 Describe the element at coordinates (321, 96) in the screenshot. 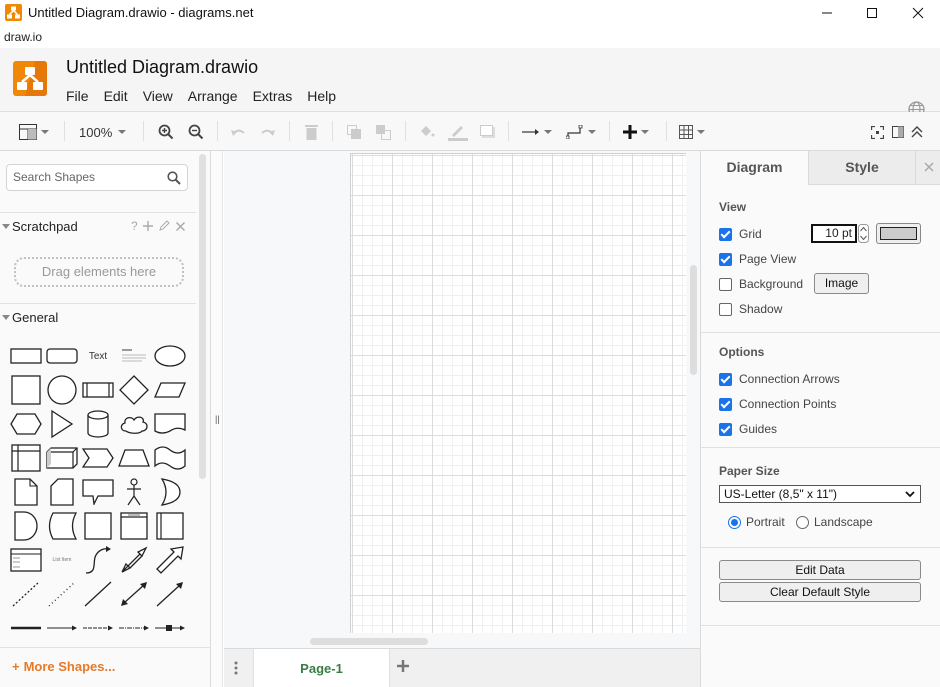

I see `menu-help: Help` at that location.